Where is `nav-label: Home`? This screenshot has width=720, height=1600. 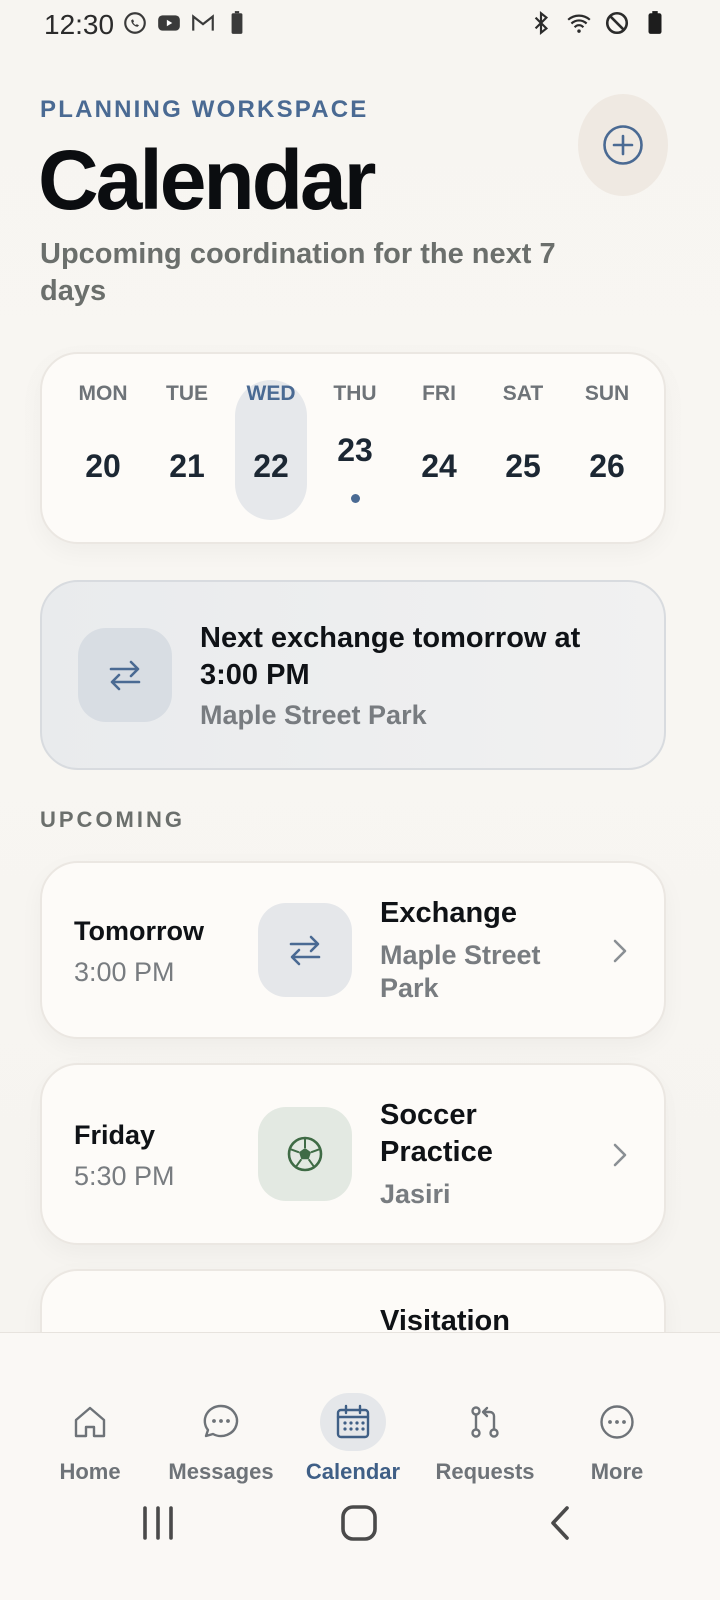
nav-label: Home is located at coordinates (90, 1471).